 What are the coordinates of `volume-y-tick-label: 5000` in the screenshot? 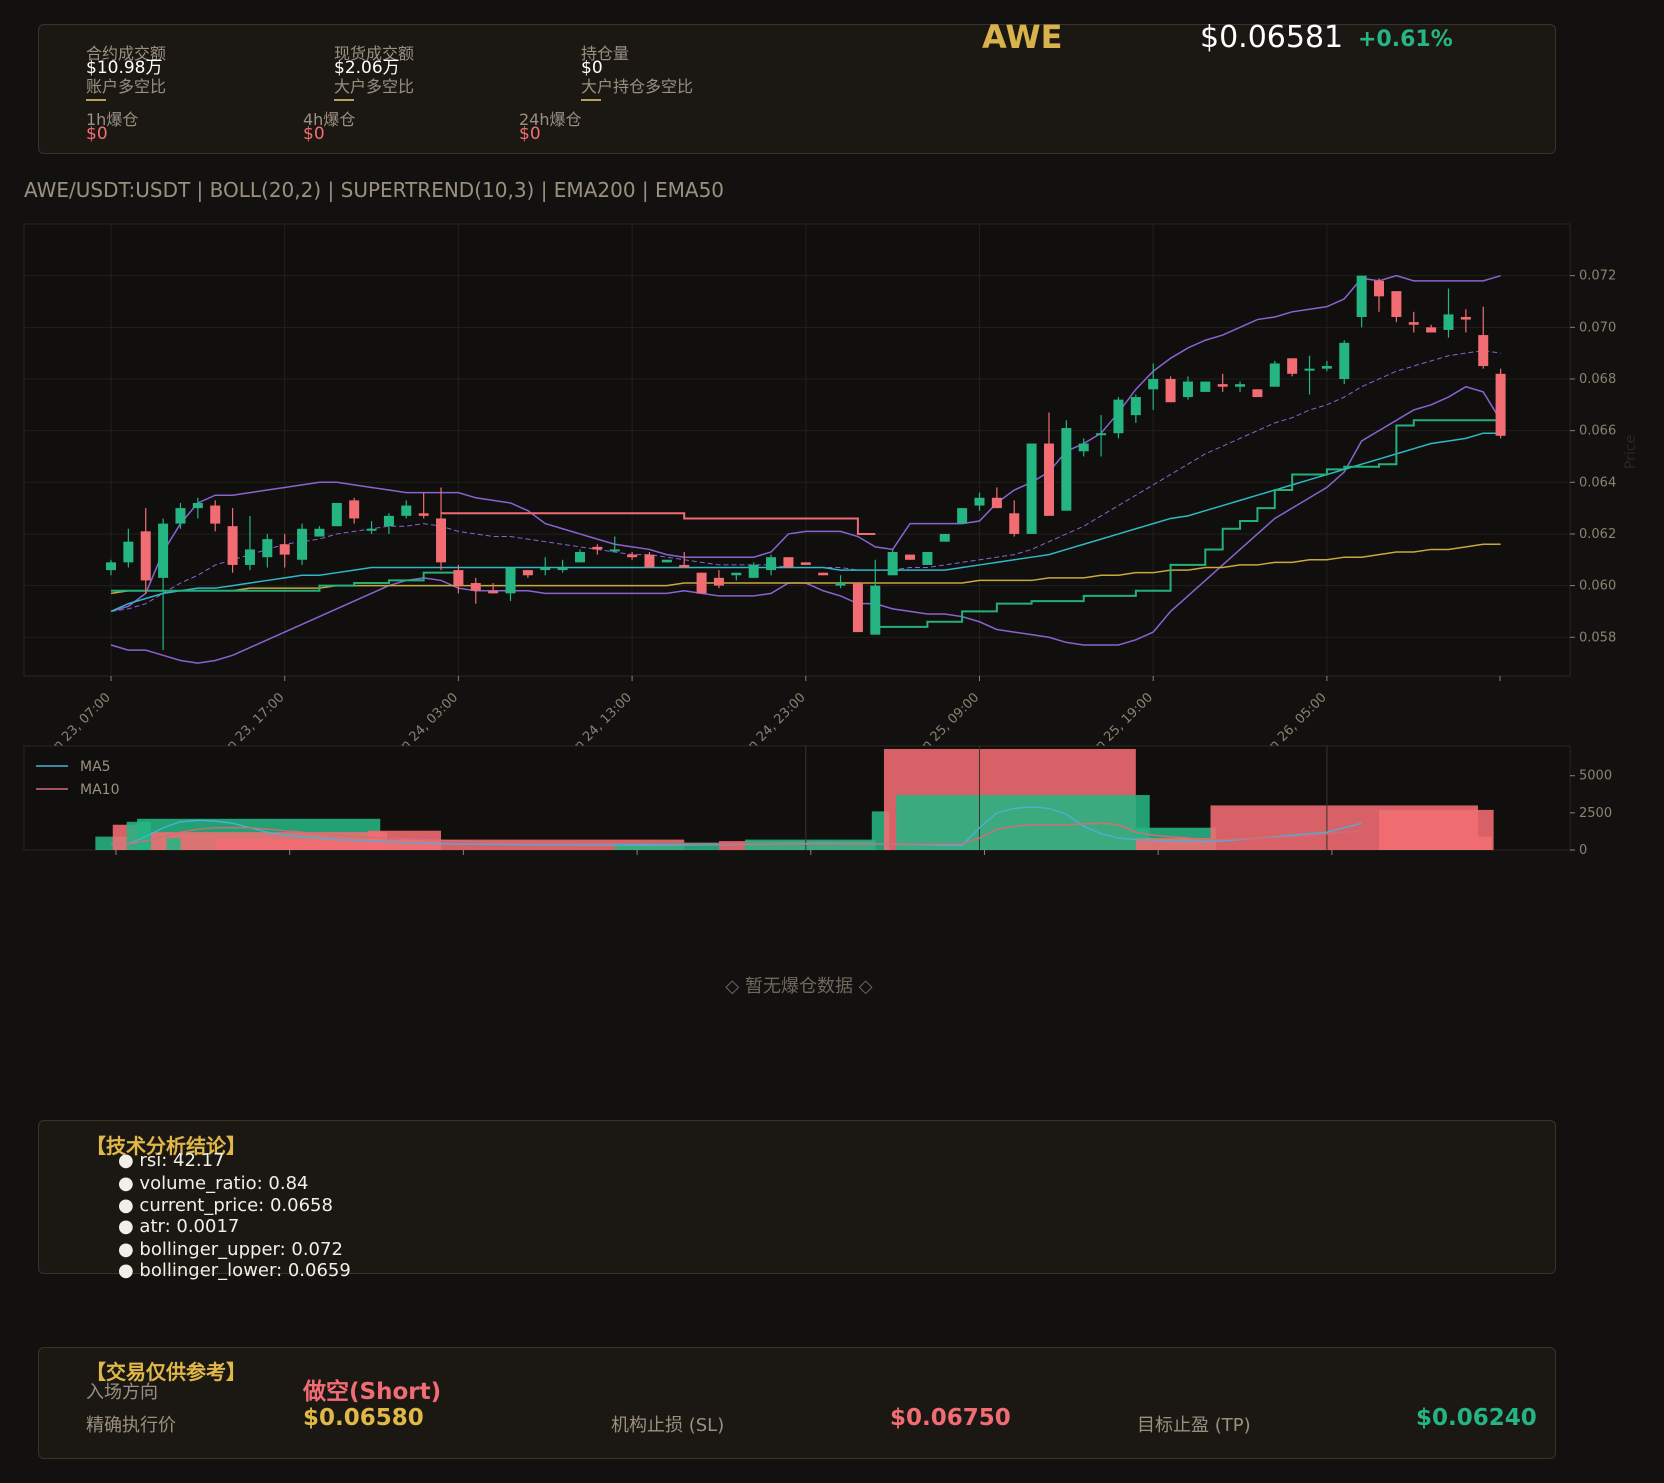 It's located at (1595, 776).